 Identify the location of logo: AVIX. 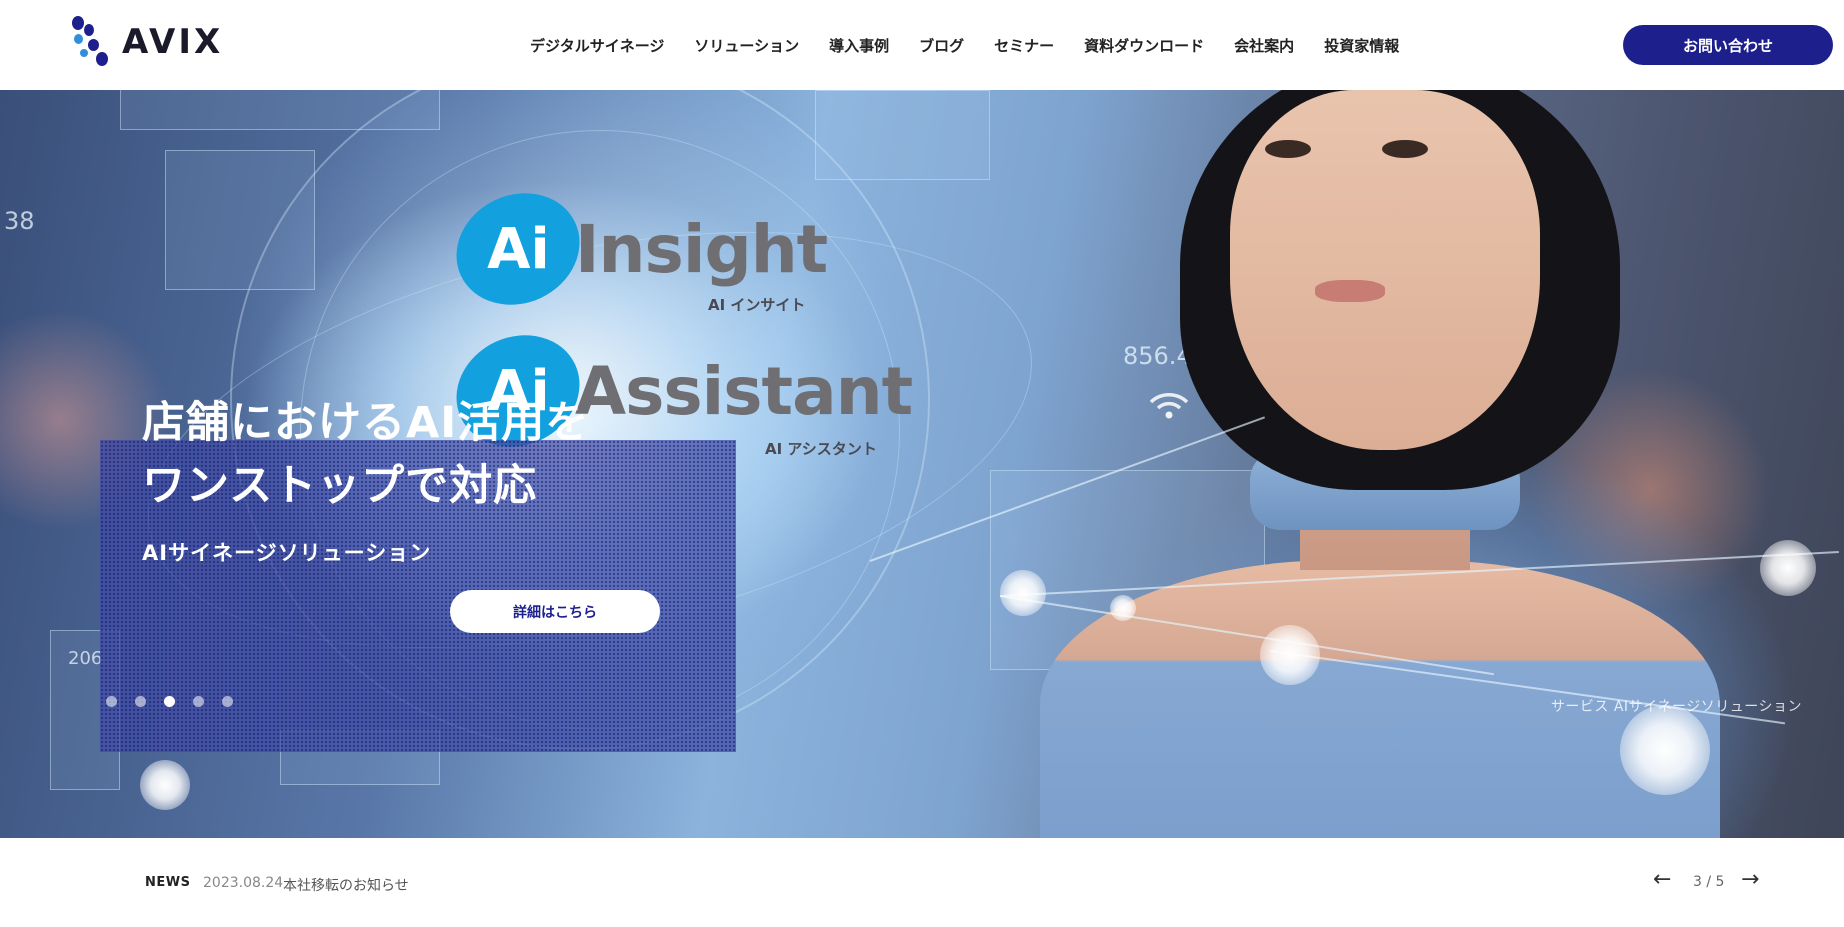
(146, 42).